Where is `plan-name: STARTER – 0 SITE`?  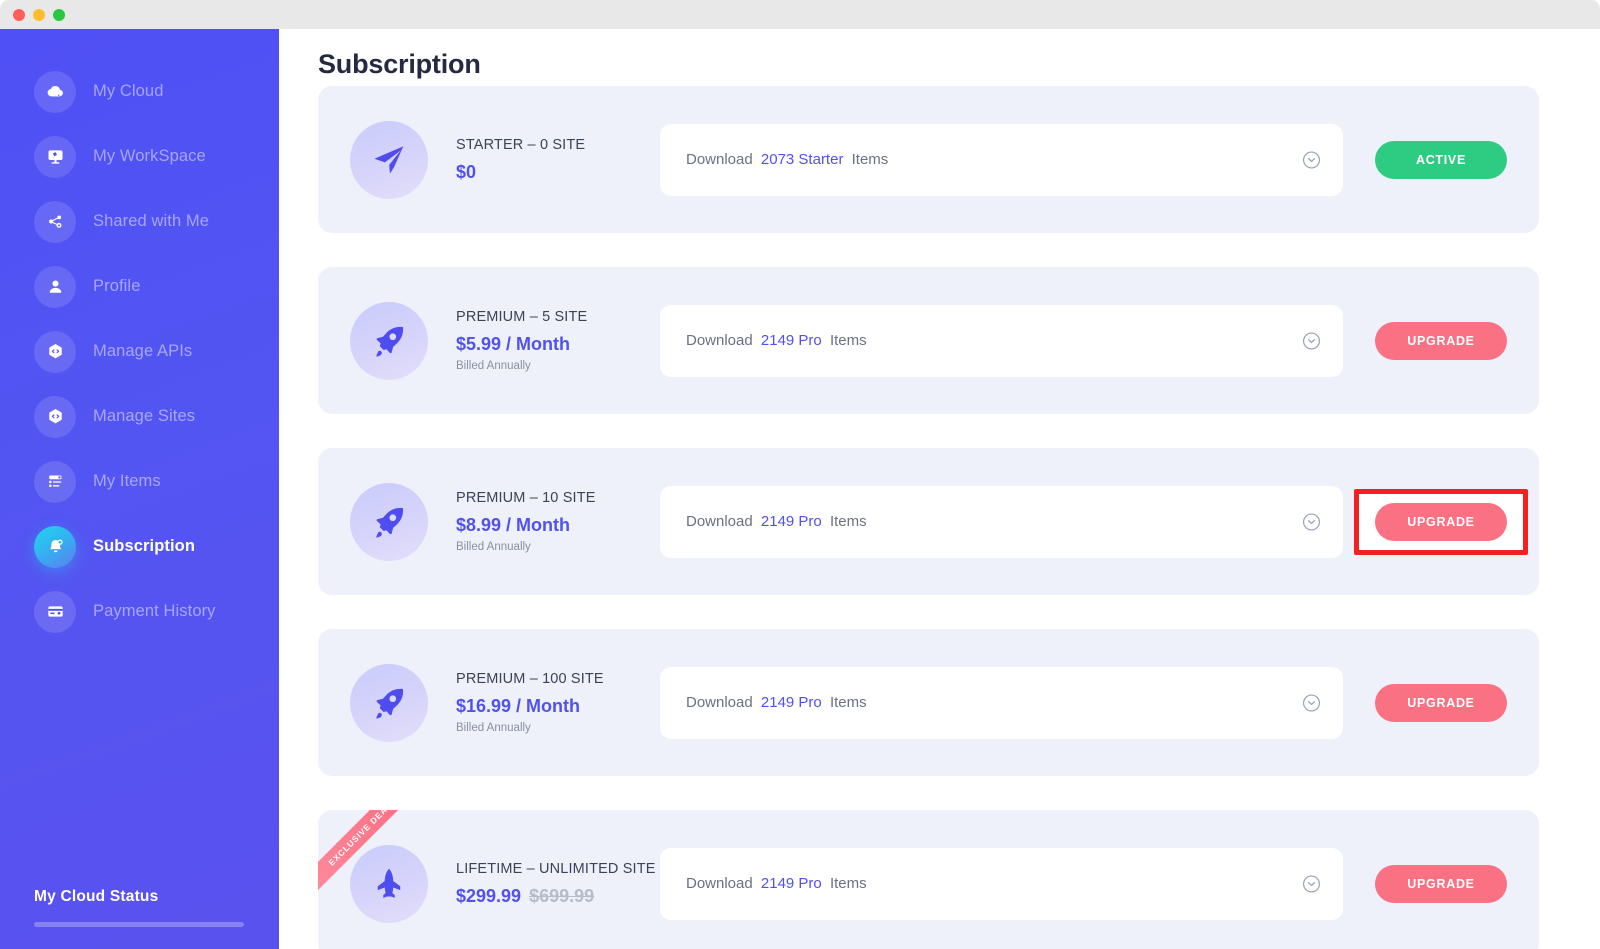
plan-name: STARTER – 0 SITE is located at coordinates (521, 144).